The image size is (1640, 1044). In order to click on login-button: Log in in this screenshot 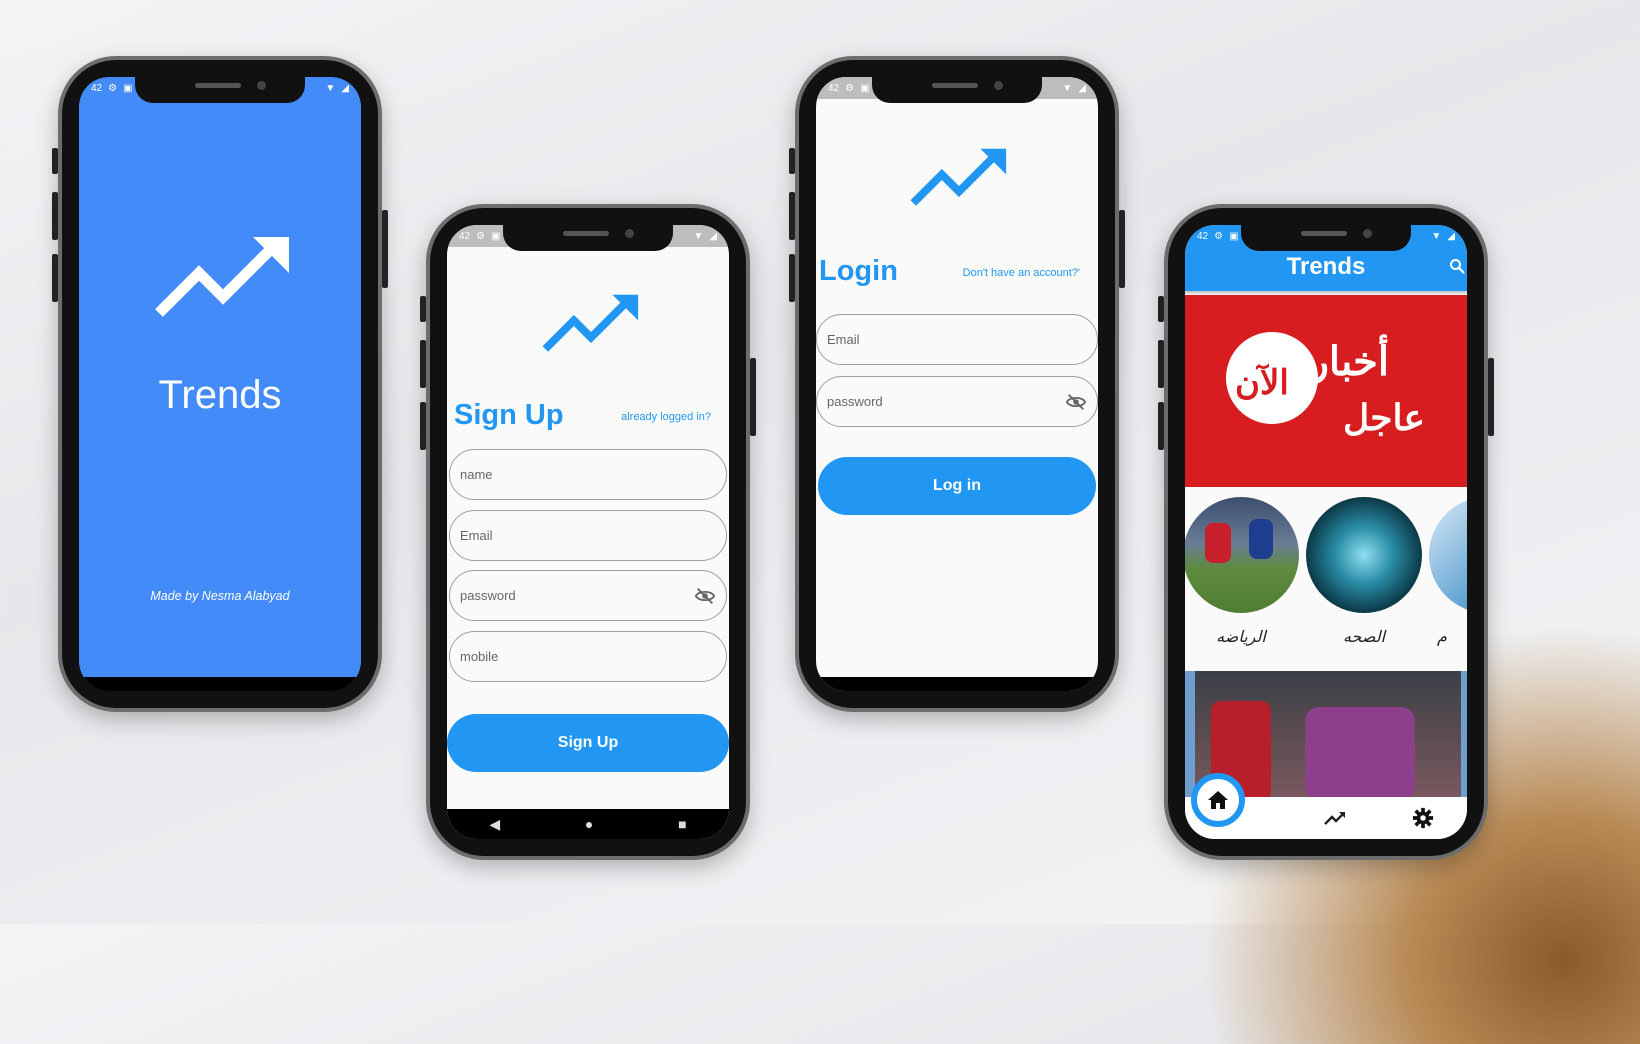, I will do `click(957, 486)`.